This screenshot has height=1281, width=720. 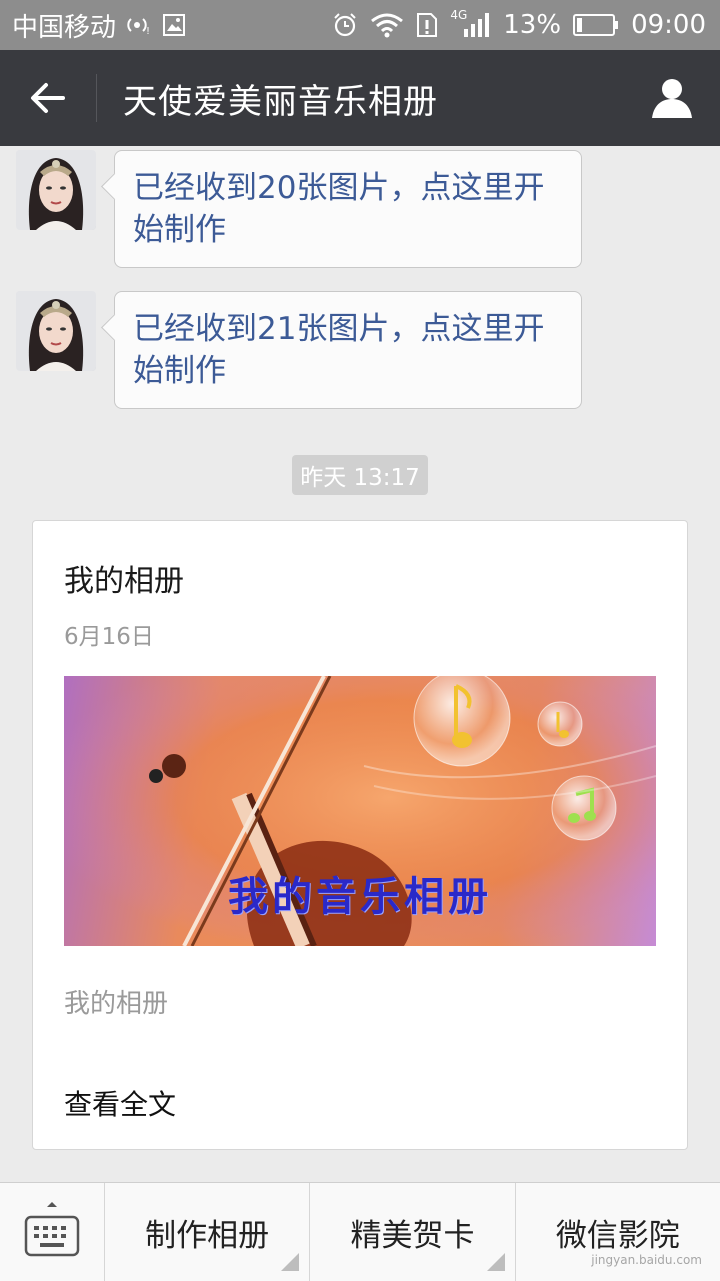 What do you see at coordinates (360, 475) in the screenshot?
I see `timestamp: 昨天 13:17` at bounding box center [360, 475].